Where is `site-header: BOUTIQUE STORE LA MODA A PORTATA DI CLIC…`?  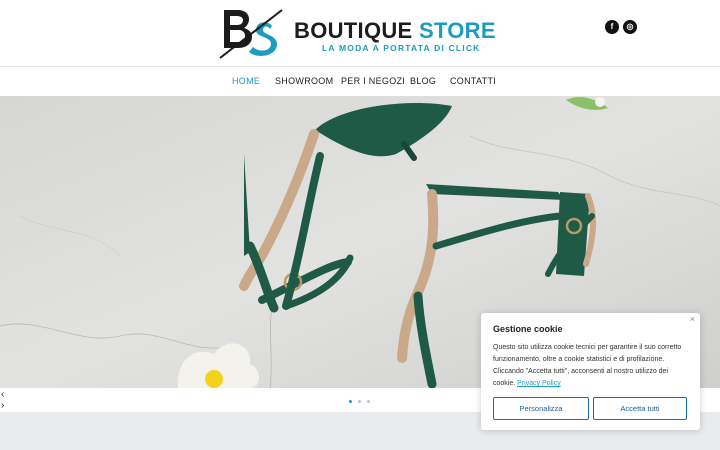
site-header: BOUTIQUE STORE LA MODA A PORTATA DI CLIC… is located at coordinates (360, 33).